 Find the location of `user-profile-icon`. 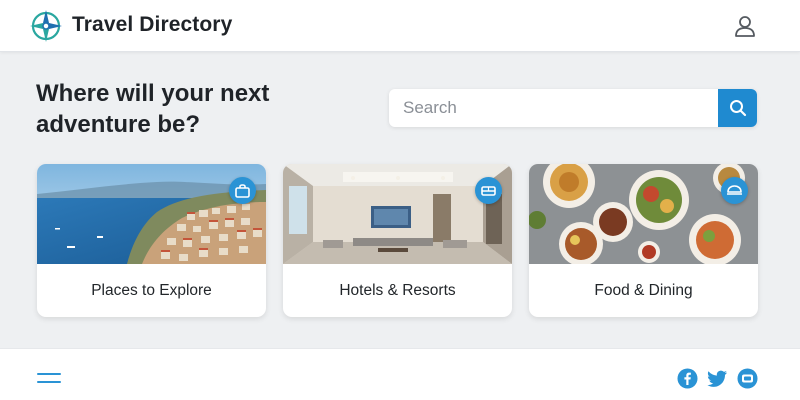

user-profile-icon is located at coordinates (745, 26).